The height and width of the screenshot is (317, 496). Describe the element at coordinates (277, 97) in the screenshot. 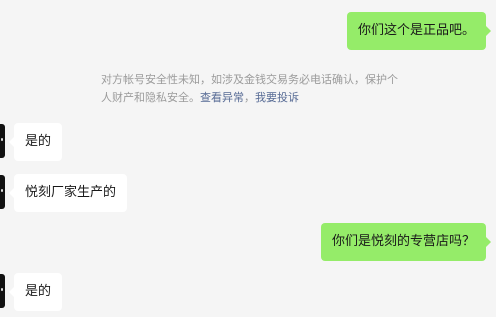

I see `report-link: 我要投诉` at that location.